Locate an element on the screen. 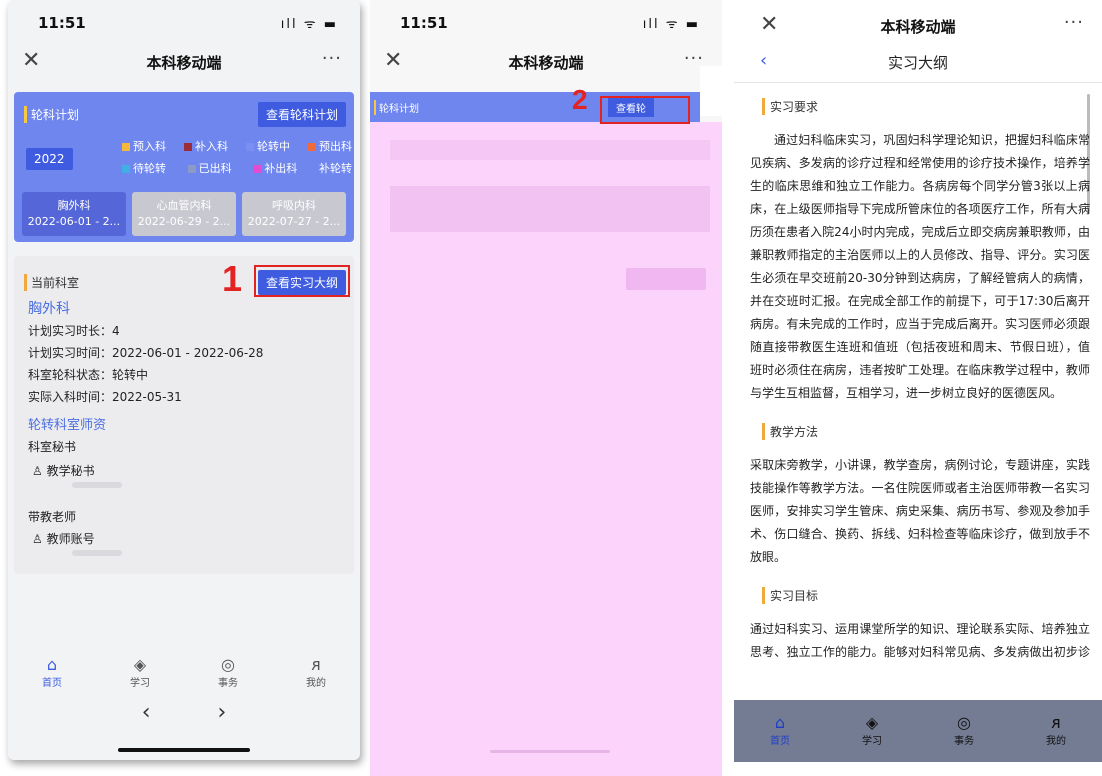 The width and height of the screenshot is (1102, 776). teacher-label: 带教老师 is located at coordinates (52, 517).